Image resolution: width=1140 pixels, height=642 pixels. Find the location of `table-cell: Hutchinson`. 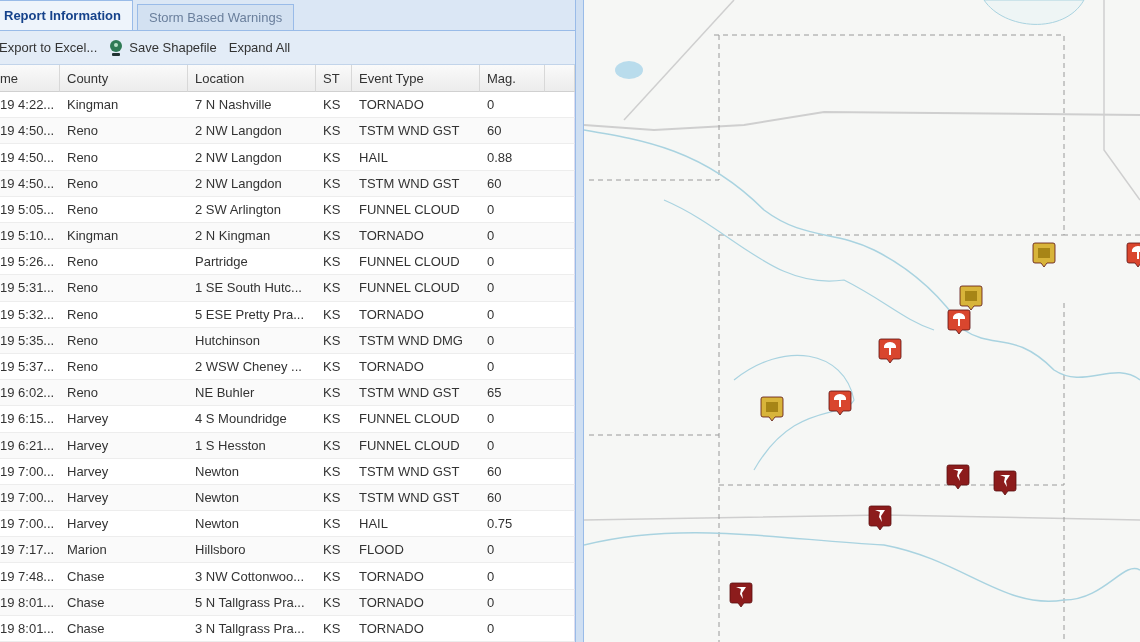

table-cell: Hutchinson is located at coordinates (252, 340).